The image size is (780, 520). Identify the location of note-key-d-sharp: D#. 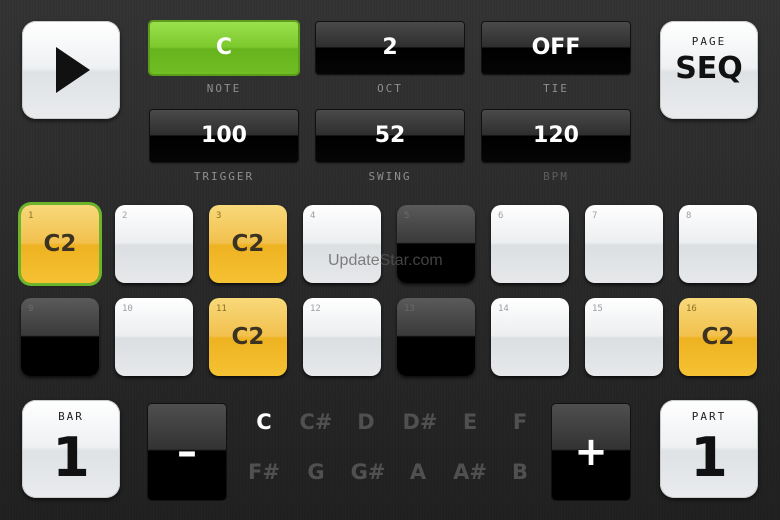
(420, 422).